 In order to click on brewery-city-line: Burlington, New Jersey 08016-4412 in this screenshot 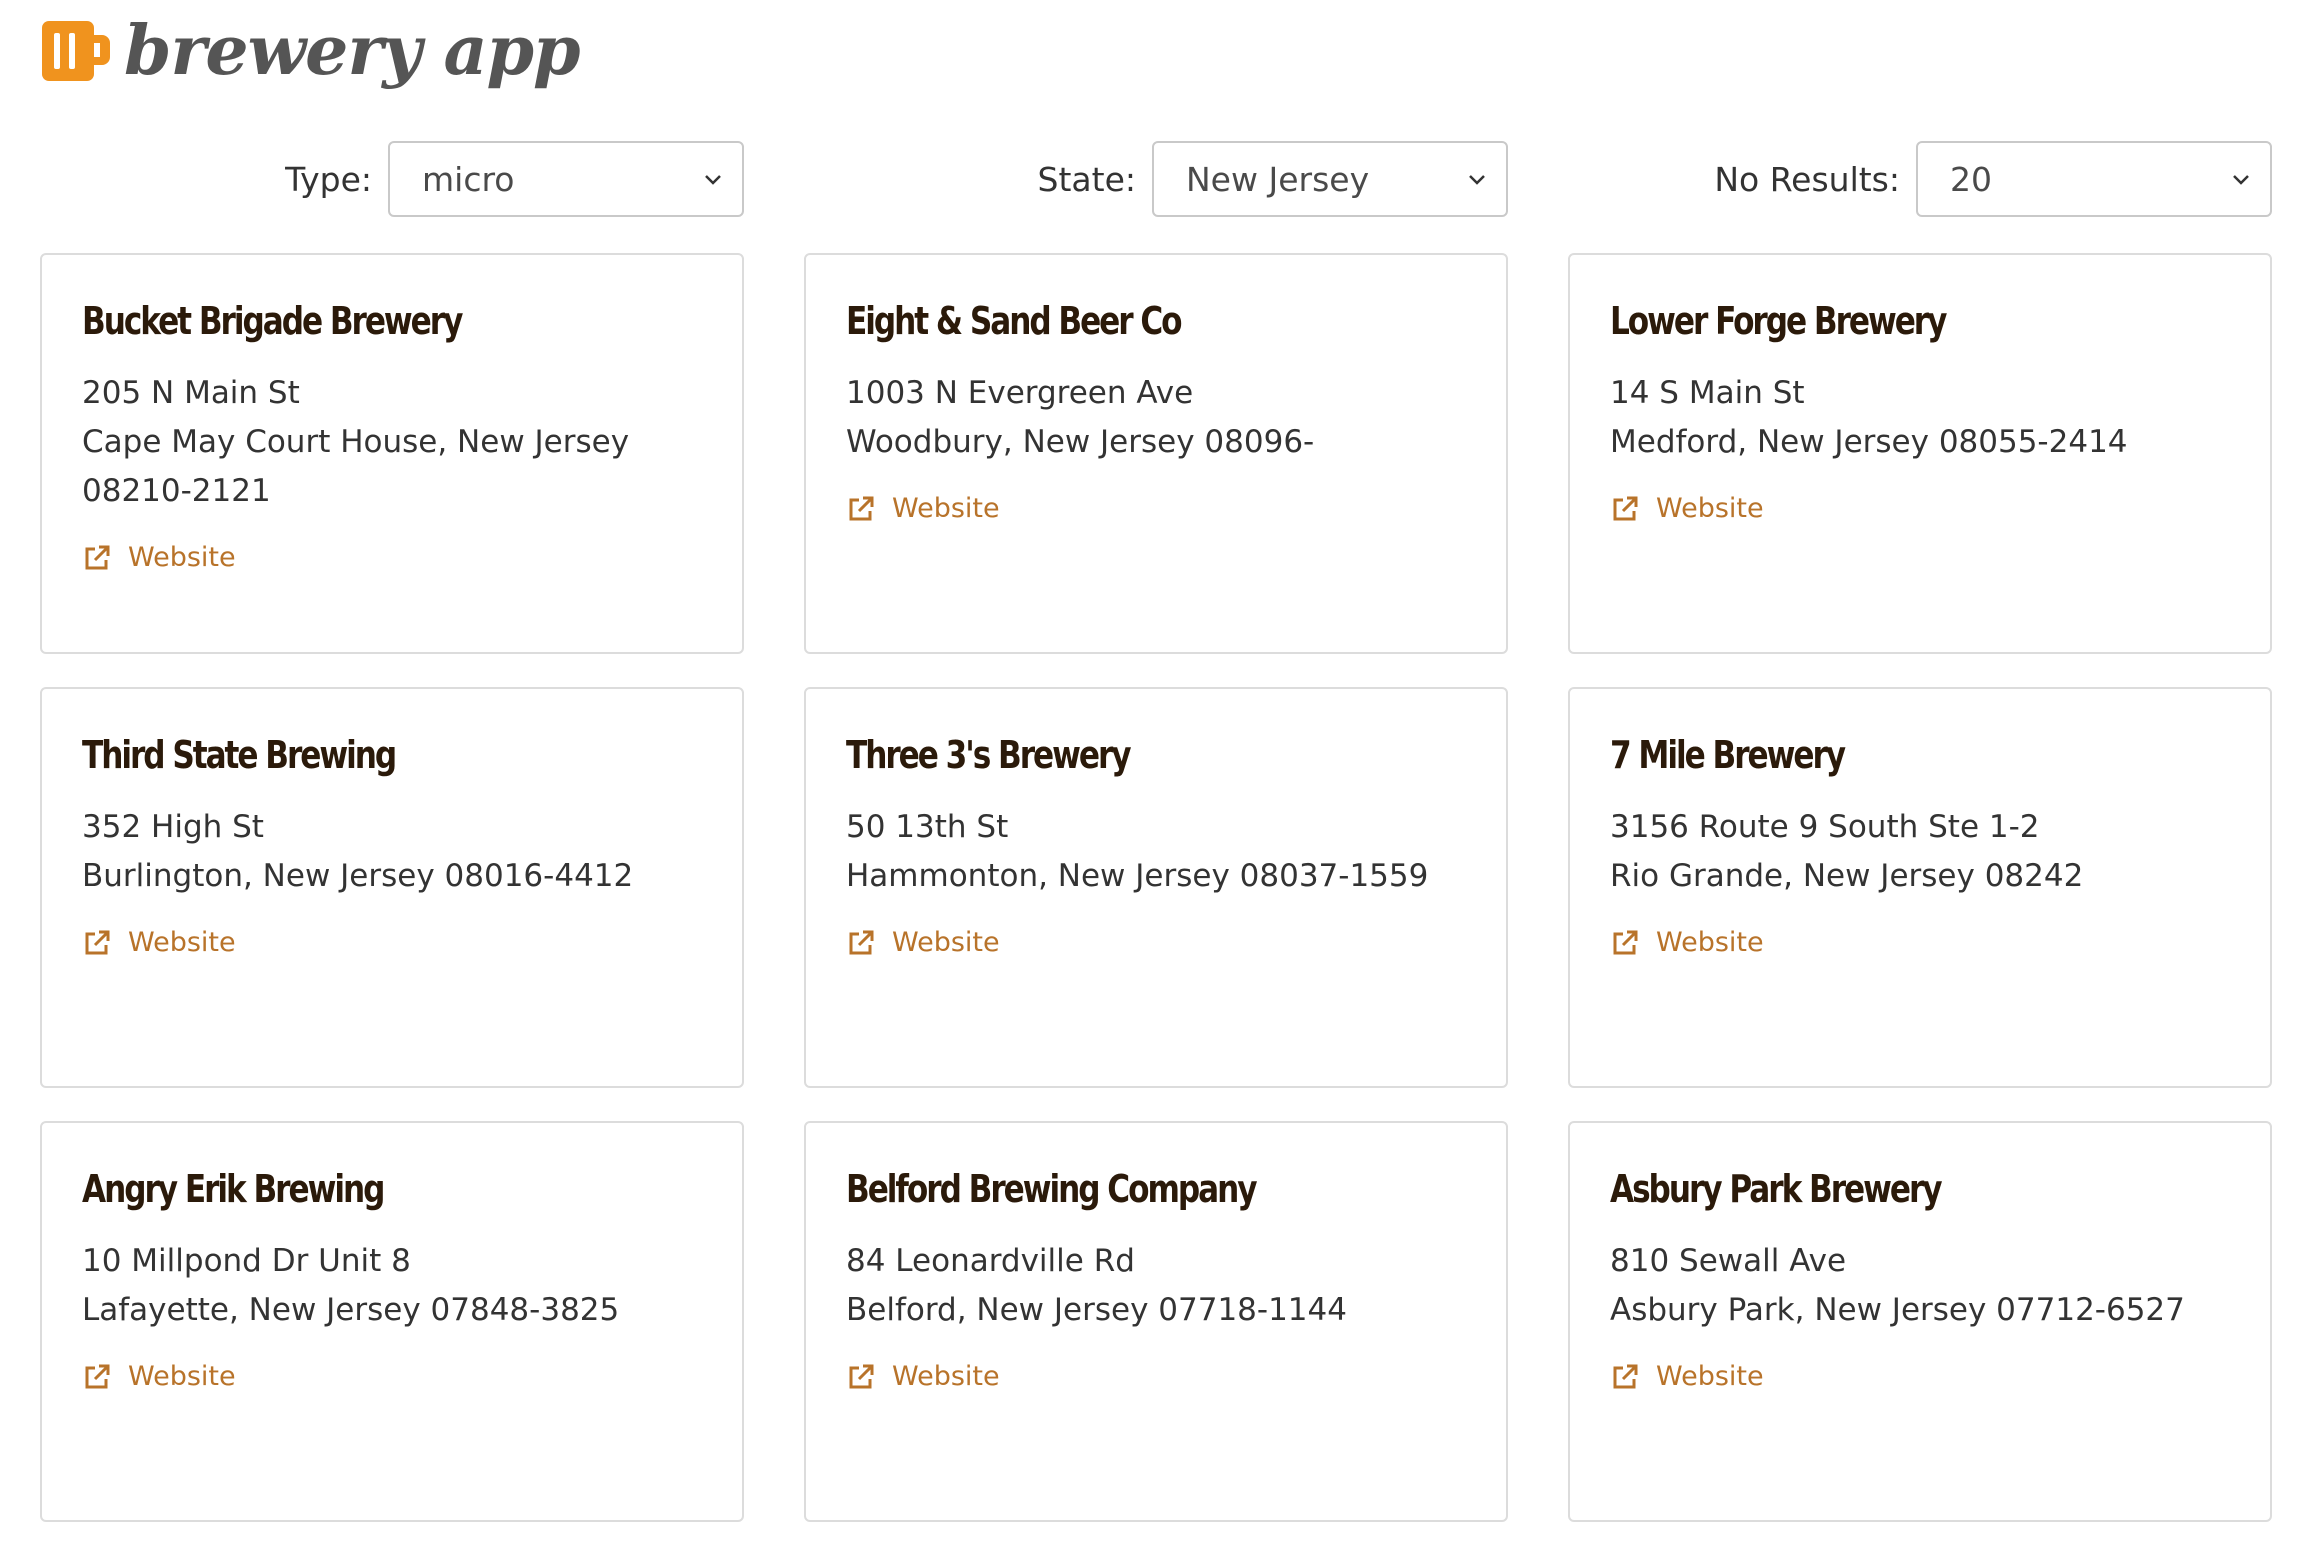, I will do `click(358, 876)`.